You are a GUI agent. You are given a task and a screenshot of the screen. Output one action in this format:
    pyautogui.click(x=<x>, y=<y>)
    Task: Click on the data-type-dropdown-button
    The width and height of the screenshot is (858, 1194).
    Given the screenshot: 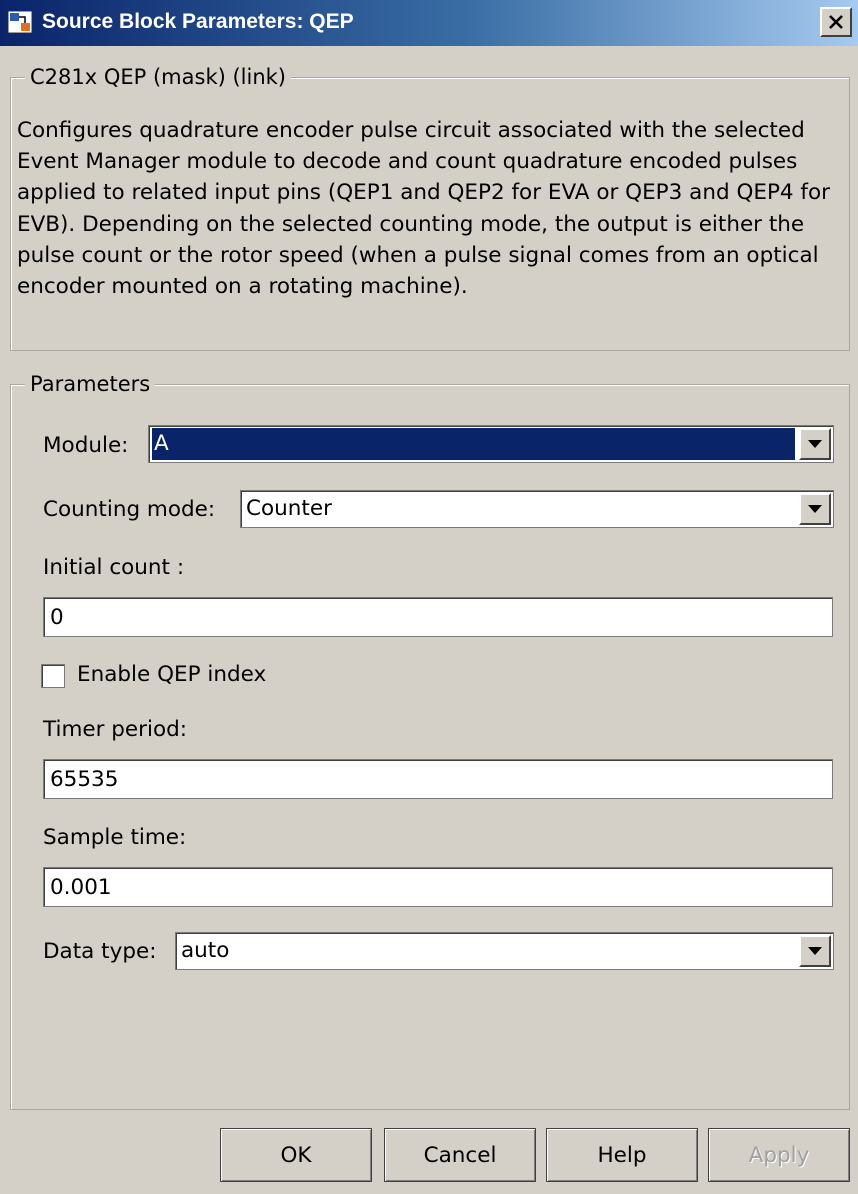 What is the action you would take?
    pyautogui.click(x=815, y=951)
    